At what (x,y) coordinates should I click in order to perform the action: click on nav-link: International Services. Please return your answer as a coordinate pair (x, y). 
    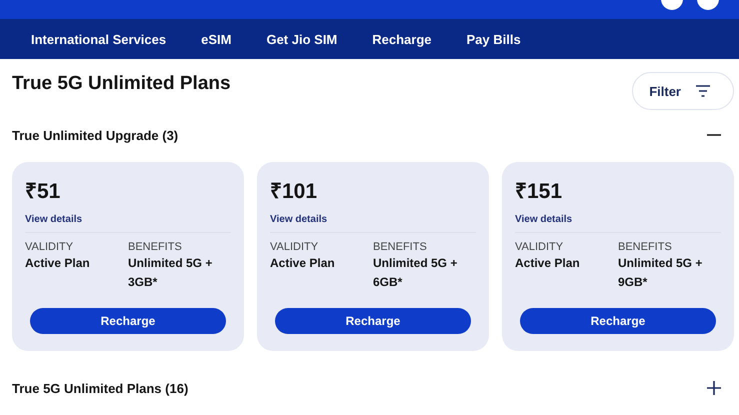
    Looking at the image, I should click on (98, 39).